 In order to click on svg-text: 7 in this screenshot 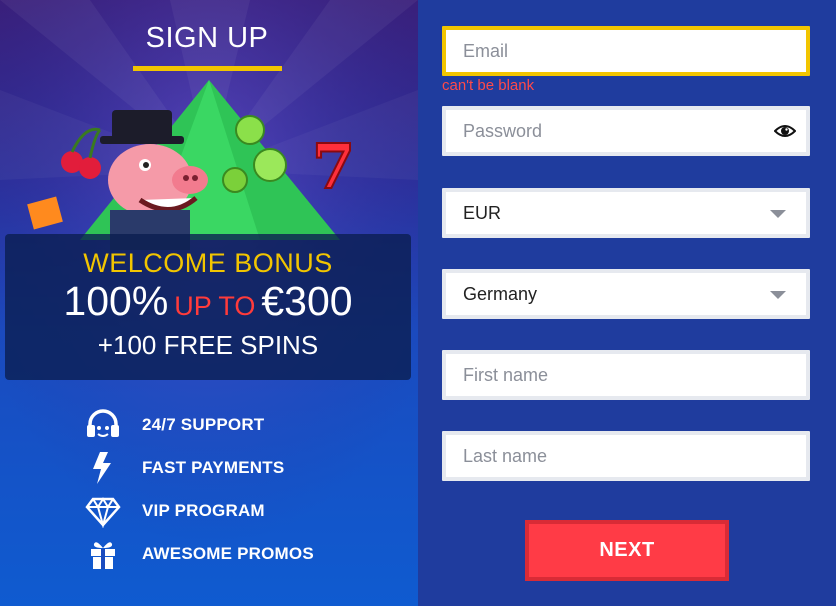, I will do `click(333, 166)`.